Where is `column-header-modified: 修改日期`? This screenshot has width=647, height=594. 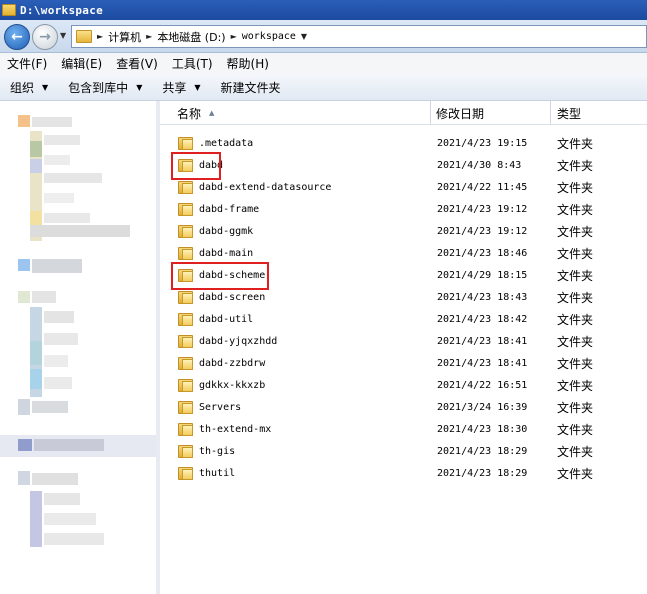
column-header-modified: 修改日期 is located at coordinates (491, 113).